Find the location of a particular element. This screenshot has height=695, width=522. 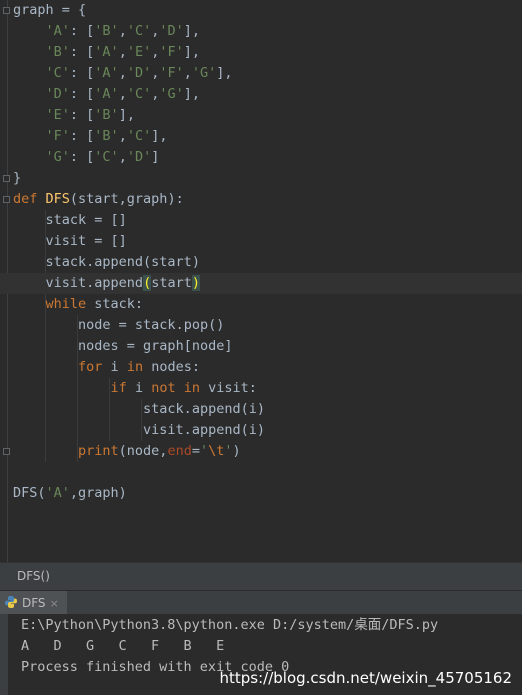

code-line: while stack: is located at coordinates (261, 304).